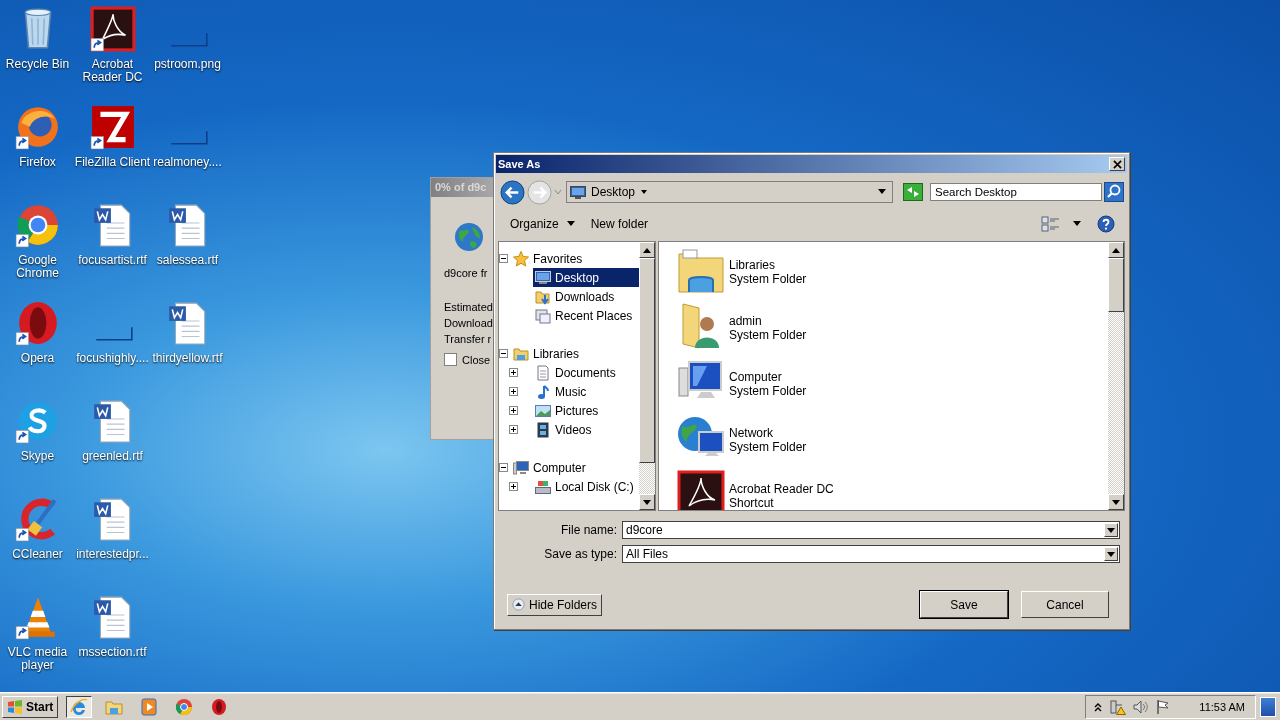 The height and width of the screenshot is (720, 1280). Describe the element at coordinates (575, 467) in the screenshot. I see `tree-item: Computer` at that location.